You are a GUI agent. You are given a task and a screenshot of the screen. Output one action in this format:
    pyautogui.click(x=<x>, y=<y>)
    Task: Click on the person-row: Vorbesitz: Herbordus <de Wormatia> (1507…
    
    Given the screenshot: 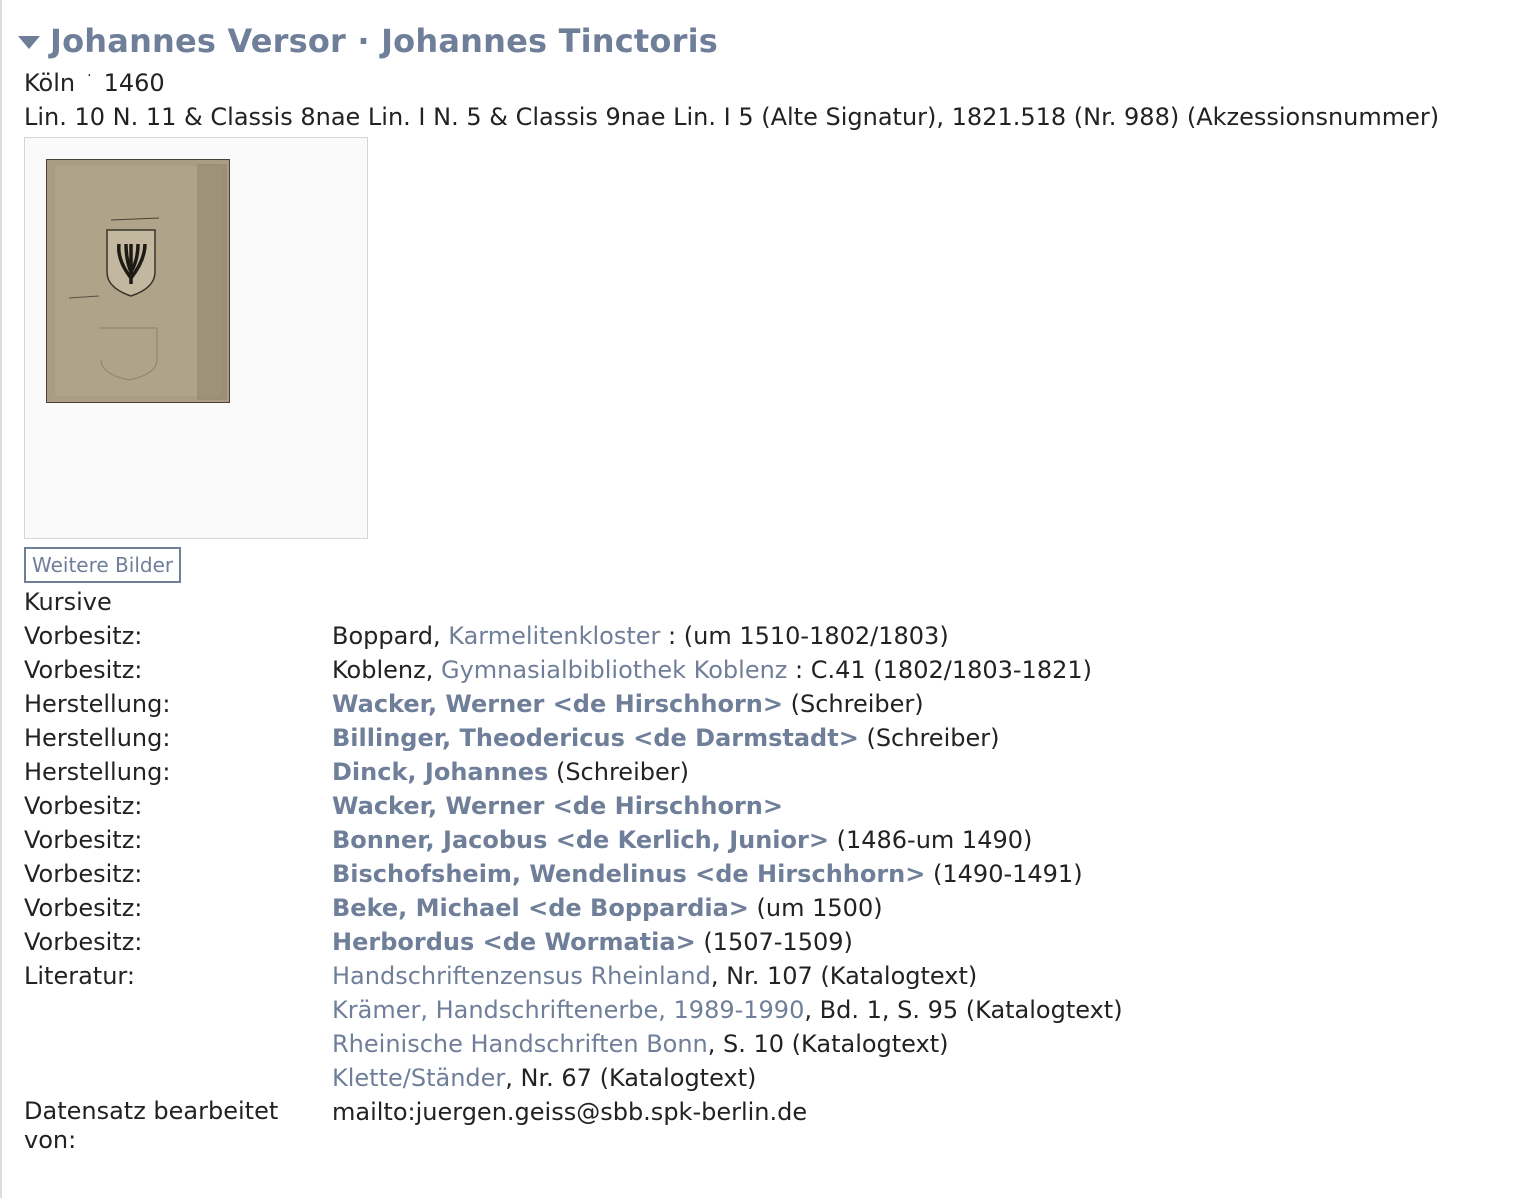 What is the action you would take?
    pyautogui.click(x=769, y=942)
    